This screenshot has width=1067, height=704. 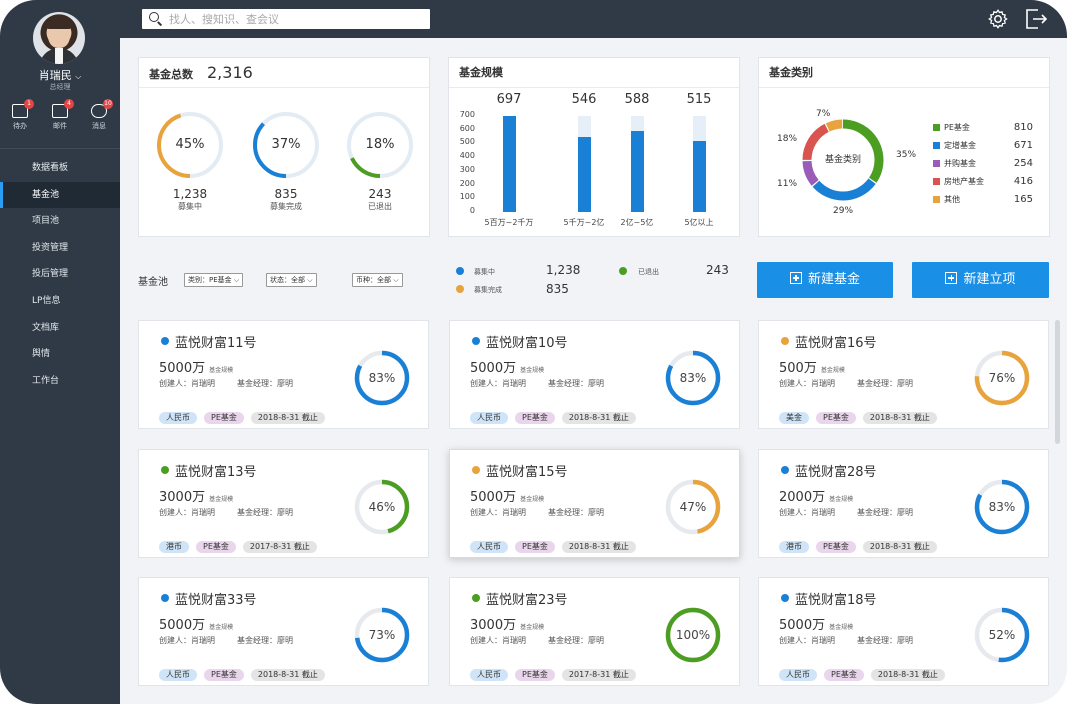 What do you see at coordinates (584, 99) in the screenshot?
I see `bar-value-label: 546` at bounding box center [584, 99].